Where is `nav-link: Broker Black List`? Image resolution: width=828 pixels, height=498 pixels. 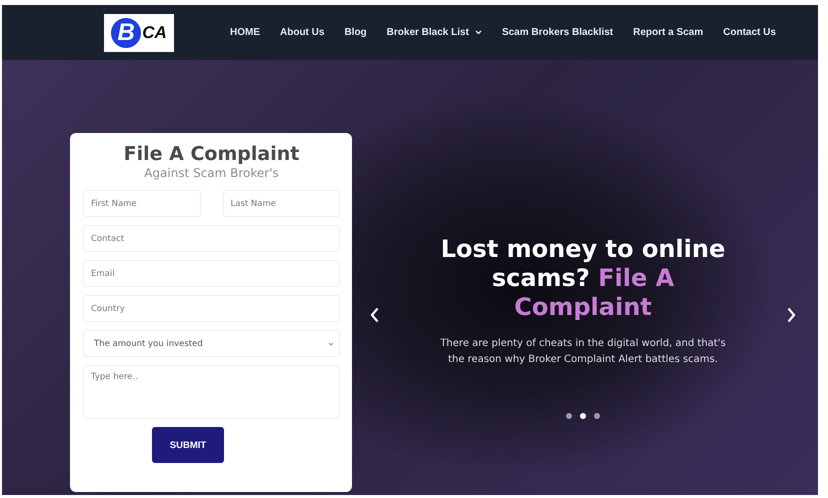
nav-link: Broker Black List is located at coordinates (434, 32).